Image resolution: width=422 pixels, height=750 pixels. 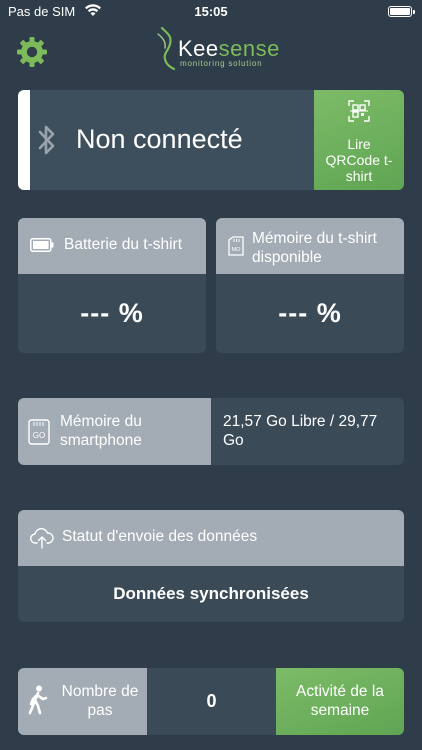 What do you see at coordinates (310, 313) in the screenshot?
I see `tshirt-memory-value: --- %` at bounding box center [310, 313].